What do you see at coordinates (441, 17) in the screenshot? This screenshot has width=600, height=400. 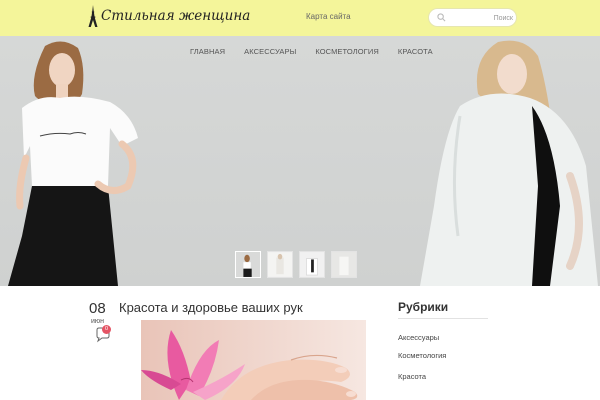 I see `search-icon` at bounding box center [441, 17].